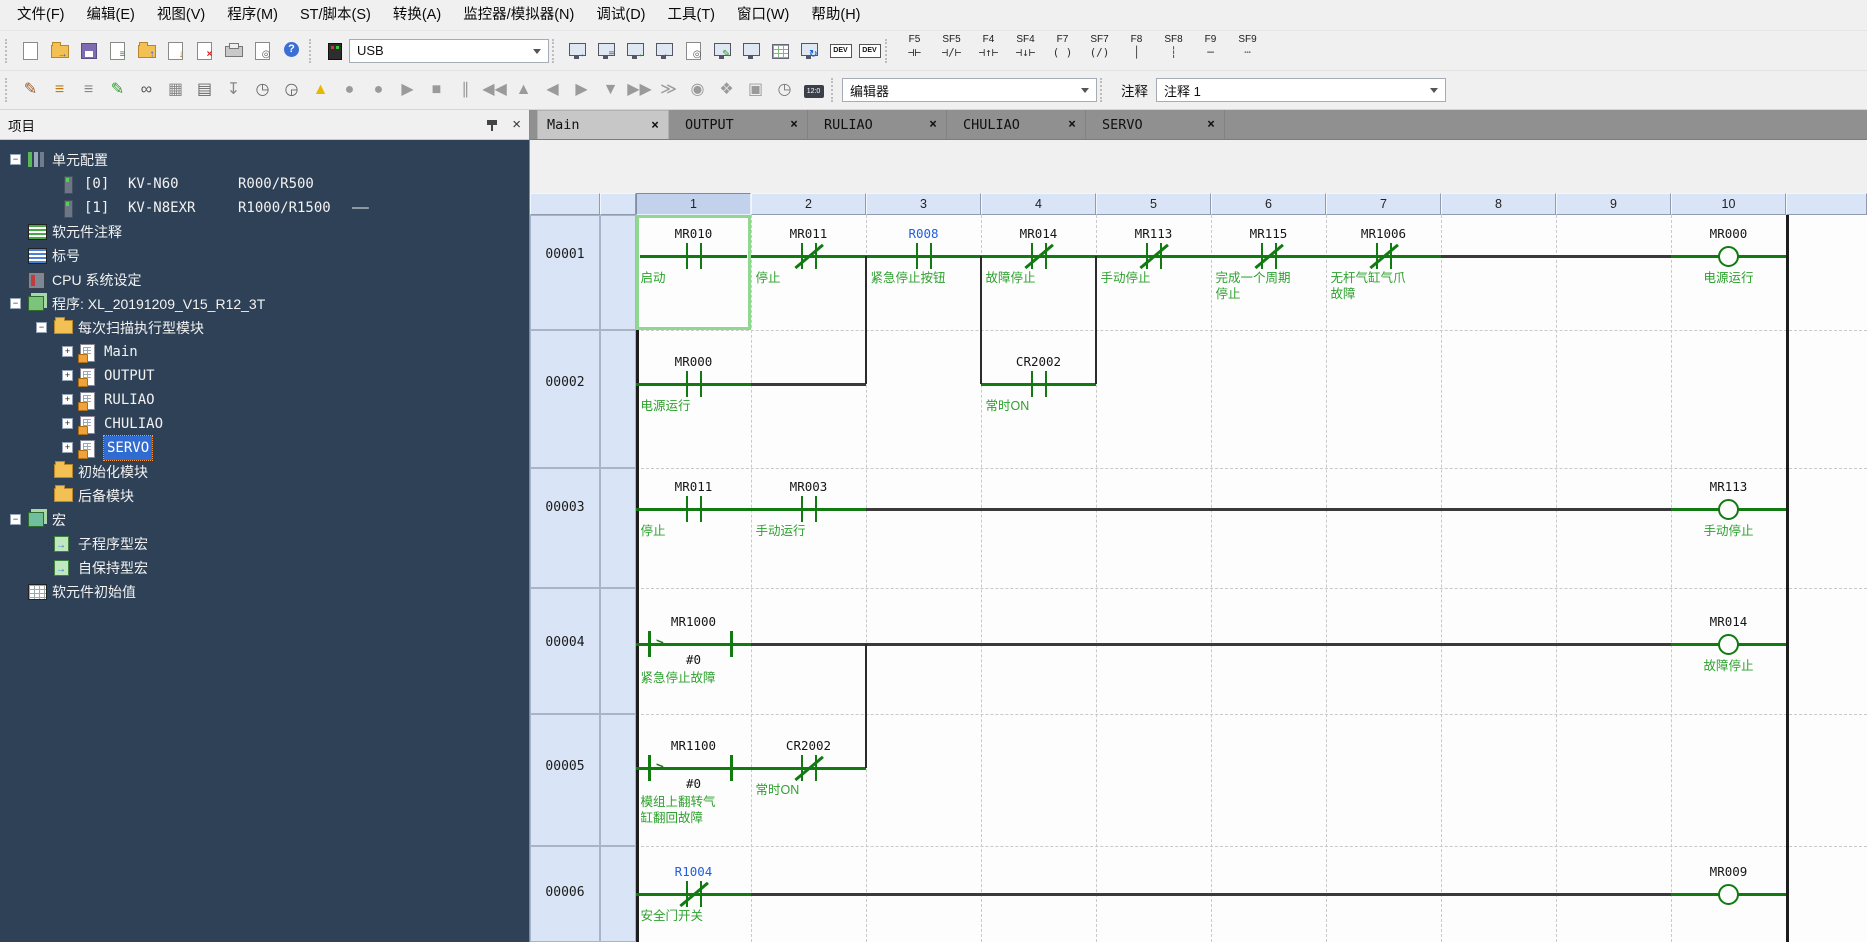  Describe the element at coordinates (693, 204) in the screenshot. I see `column-header-1: 1` at that location.